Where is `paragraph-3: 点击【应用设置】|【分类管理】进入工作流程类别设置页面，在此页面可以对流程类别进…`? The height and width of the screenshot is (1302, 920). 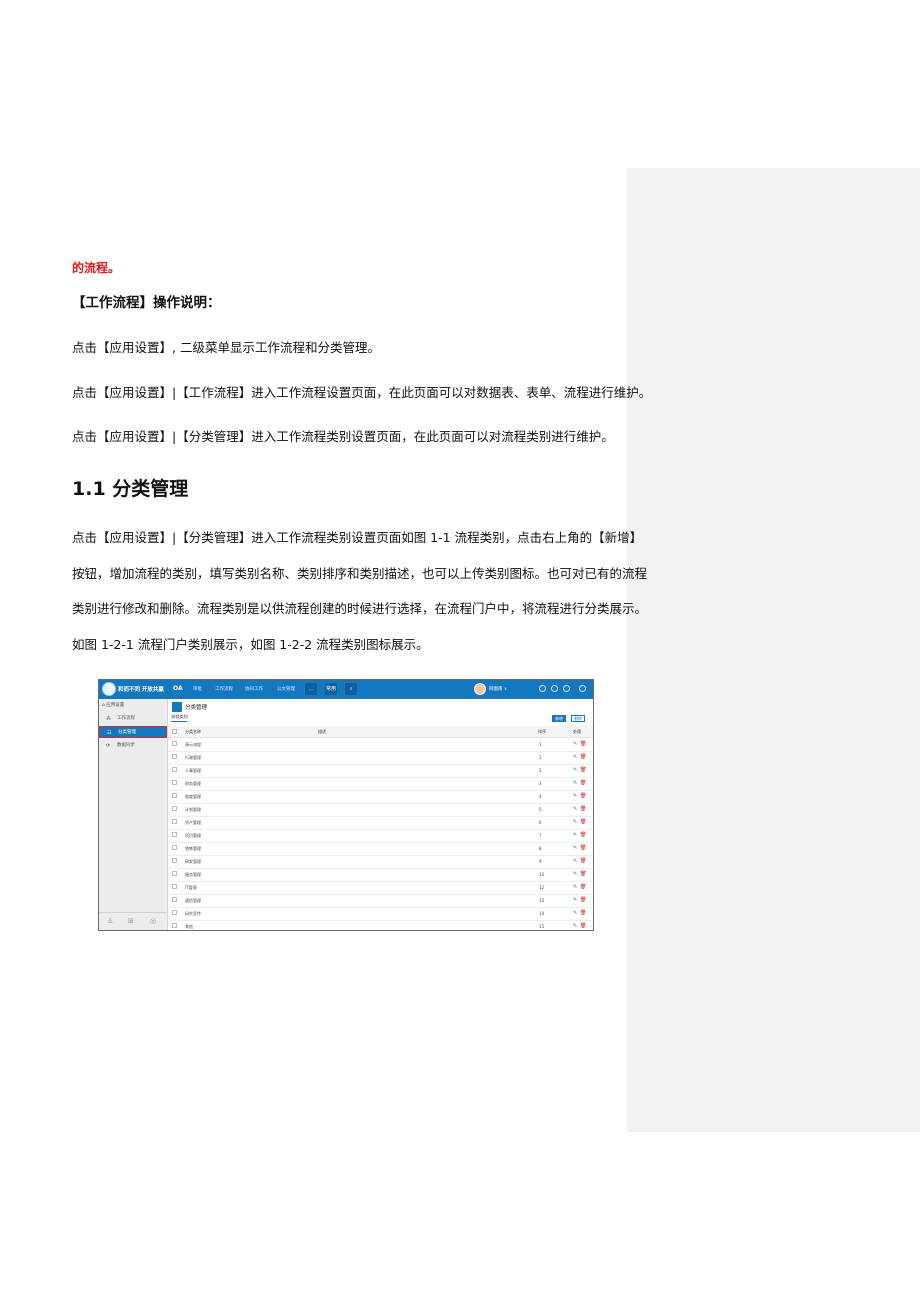
paragraph-3: 点击【应用设置】|【分类管理】进入工作流程类别设置页面，在此页面可以对流程类别进… is located at coordinates (343, 436).